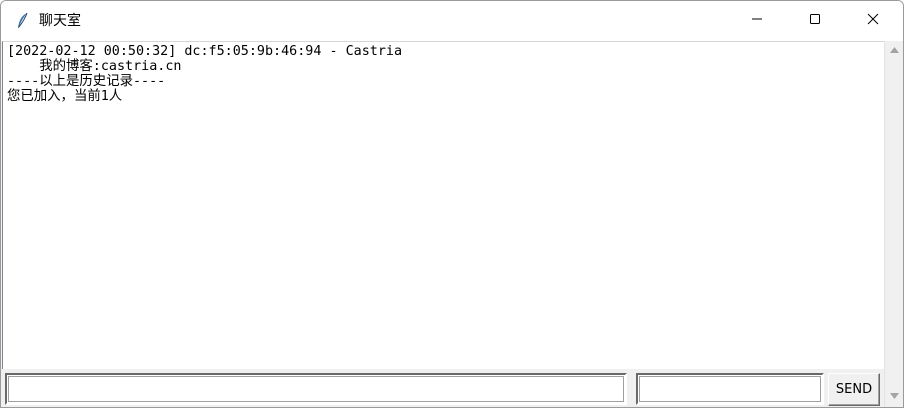  What do you see at coordinates (730, 389) in the screenshot?
I see `secondary-input` at bounding box center [730, 389].